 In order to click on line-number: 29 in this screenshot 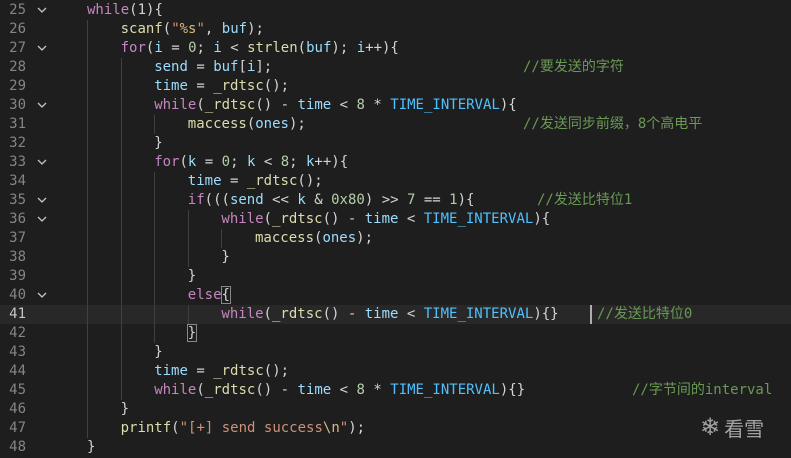, I will do `click(17, 86)`.